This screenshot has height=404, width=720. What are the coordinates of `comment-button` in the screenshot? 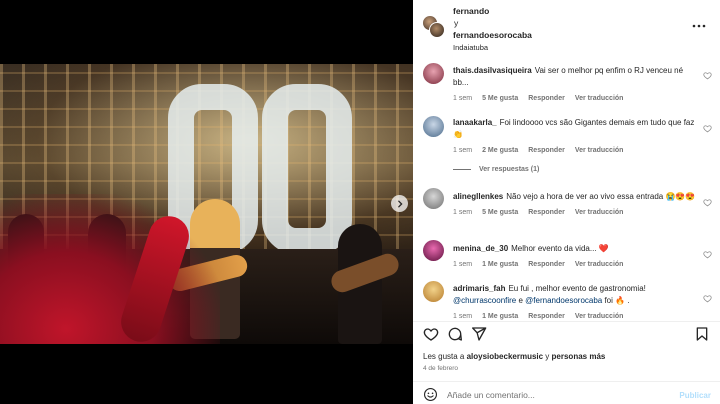 It's located at (455, 334).